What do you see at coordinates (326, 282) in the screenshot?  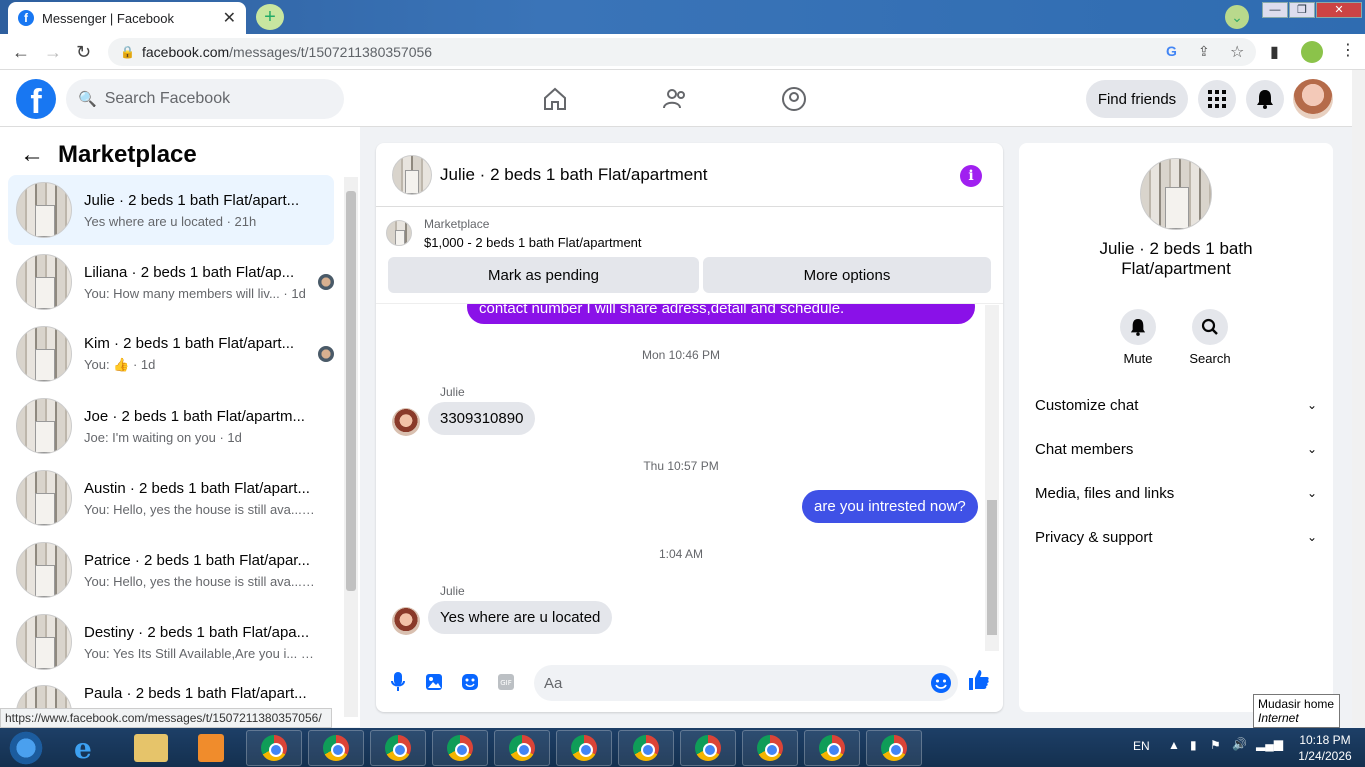 I see `seen-avatar` at bounding box center [326, 282].